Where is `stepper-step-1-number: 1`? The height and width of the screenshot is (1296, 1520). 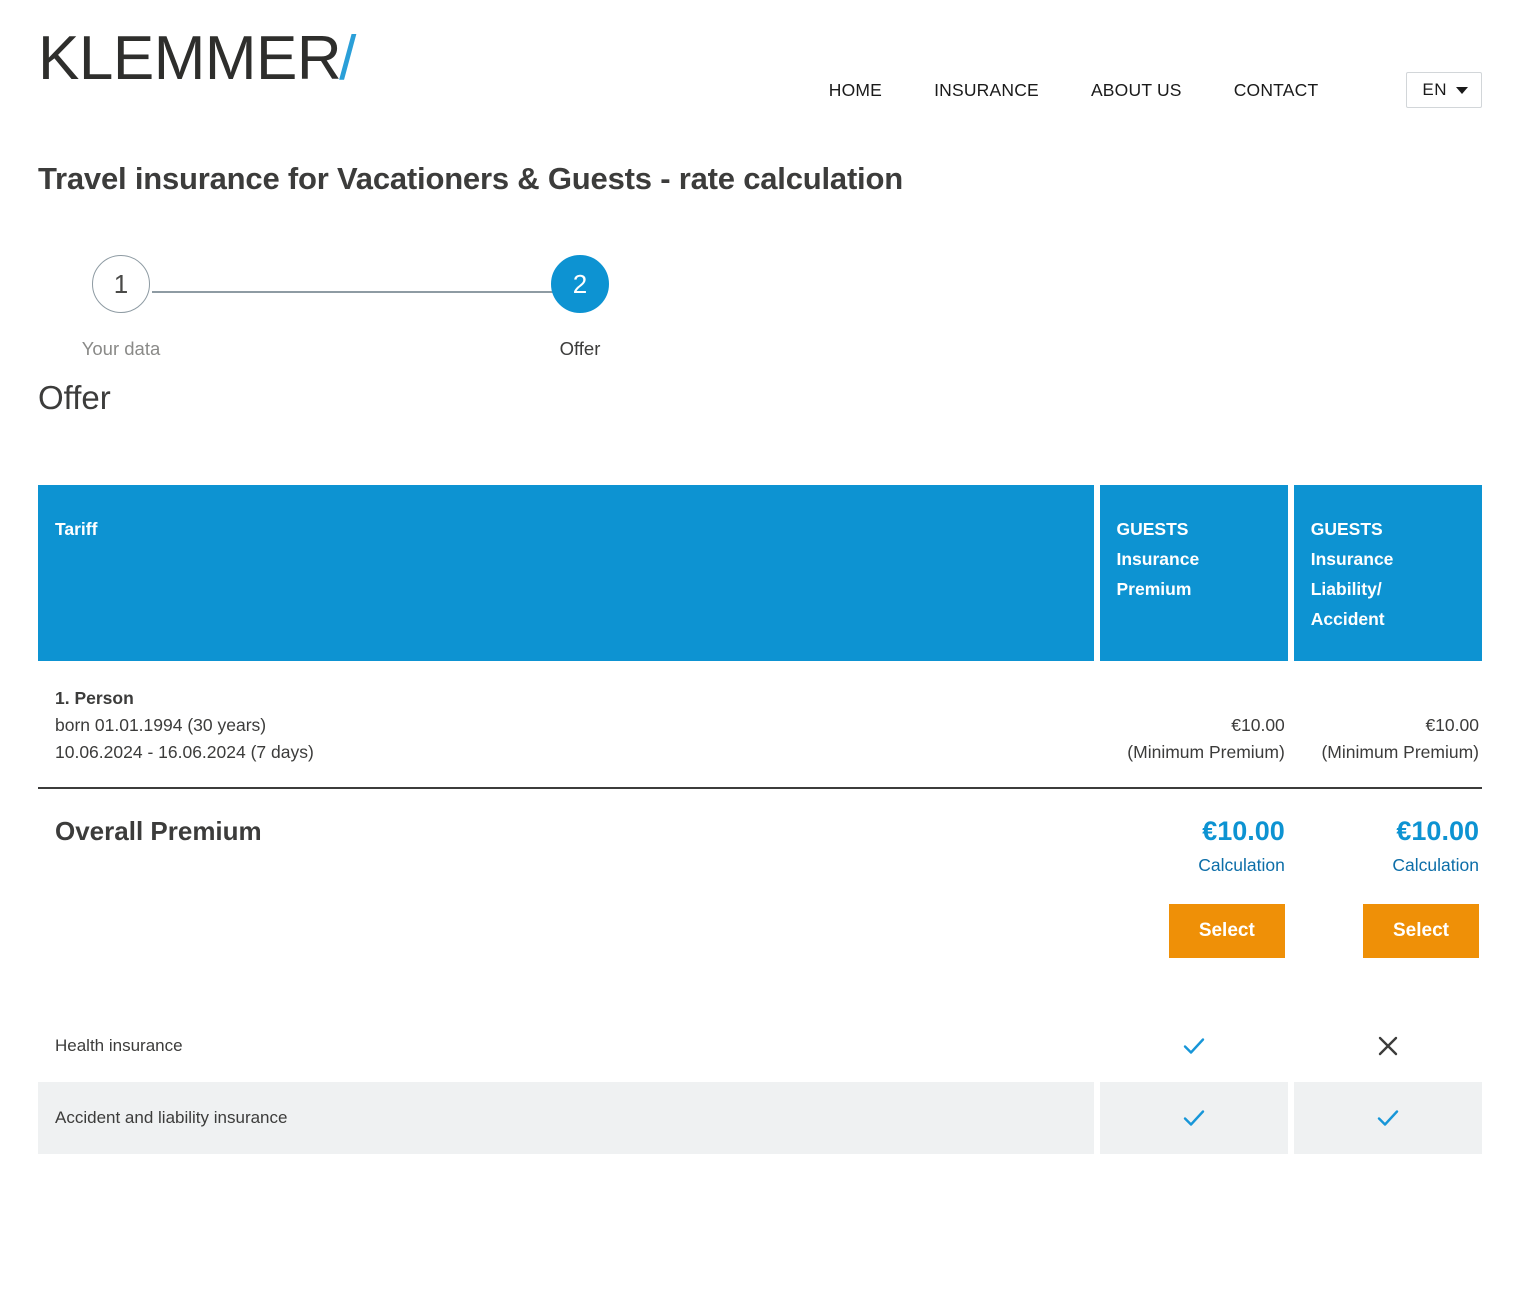
stepper-step-1-number: 1 is located at coordinates (121, 283).